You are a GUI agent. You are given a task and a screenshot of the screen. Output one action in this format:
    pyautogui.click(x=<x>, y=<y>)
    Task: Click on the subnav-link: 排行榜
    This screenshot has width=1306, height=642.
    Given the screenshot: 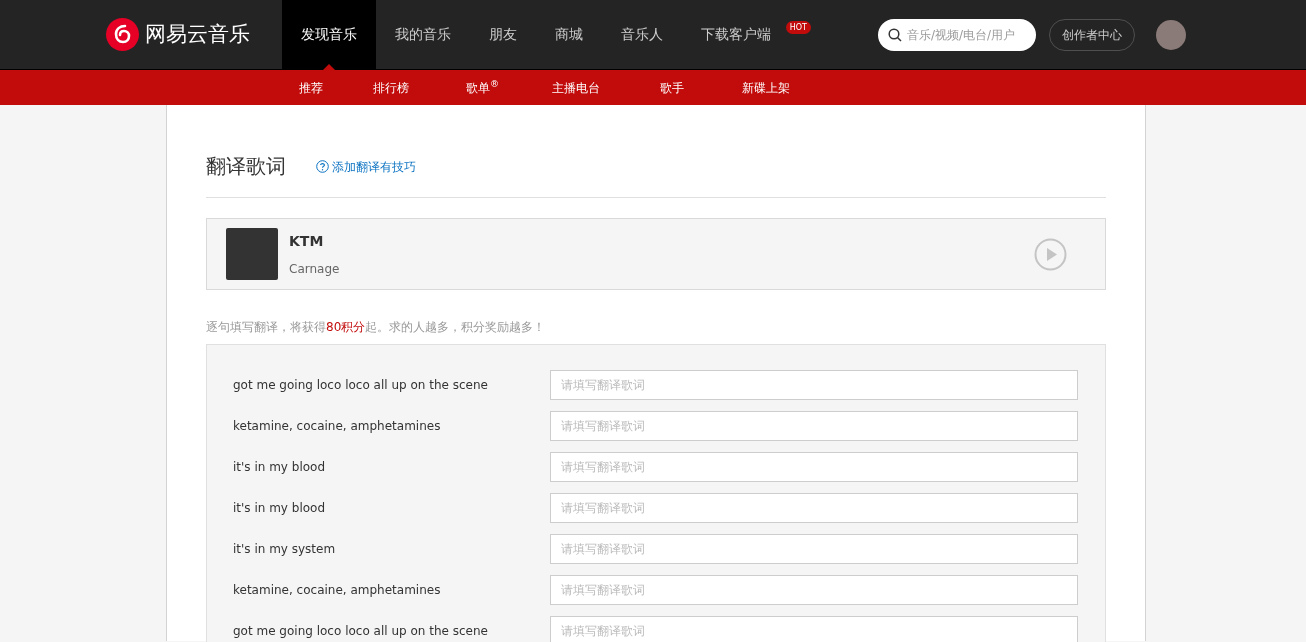 What is the action you would take?
    pyautogui.click(x=391, y=87)
    